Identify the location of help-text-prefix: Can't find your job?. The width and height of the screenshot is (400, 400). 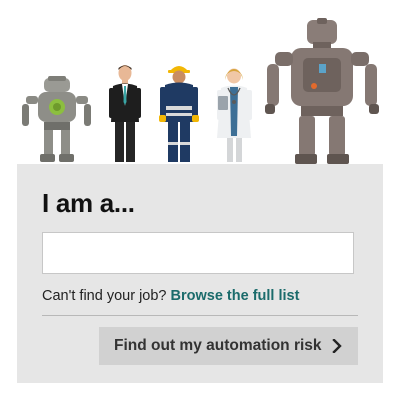
(104, 296).